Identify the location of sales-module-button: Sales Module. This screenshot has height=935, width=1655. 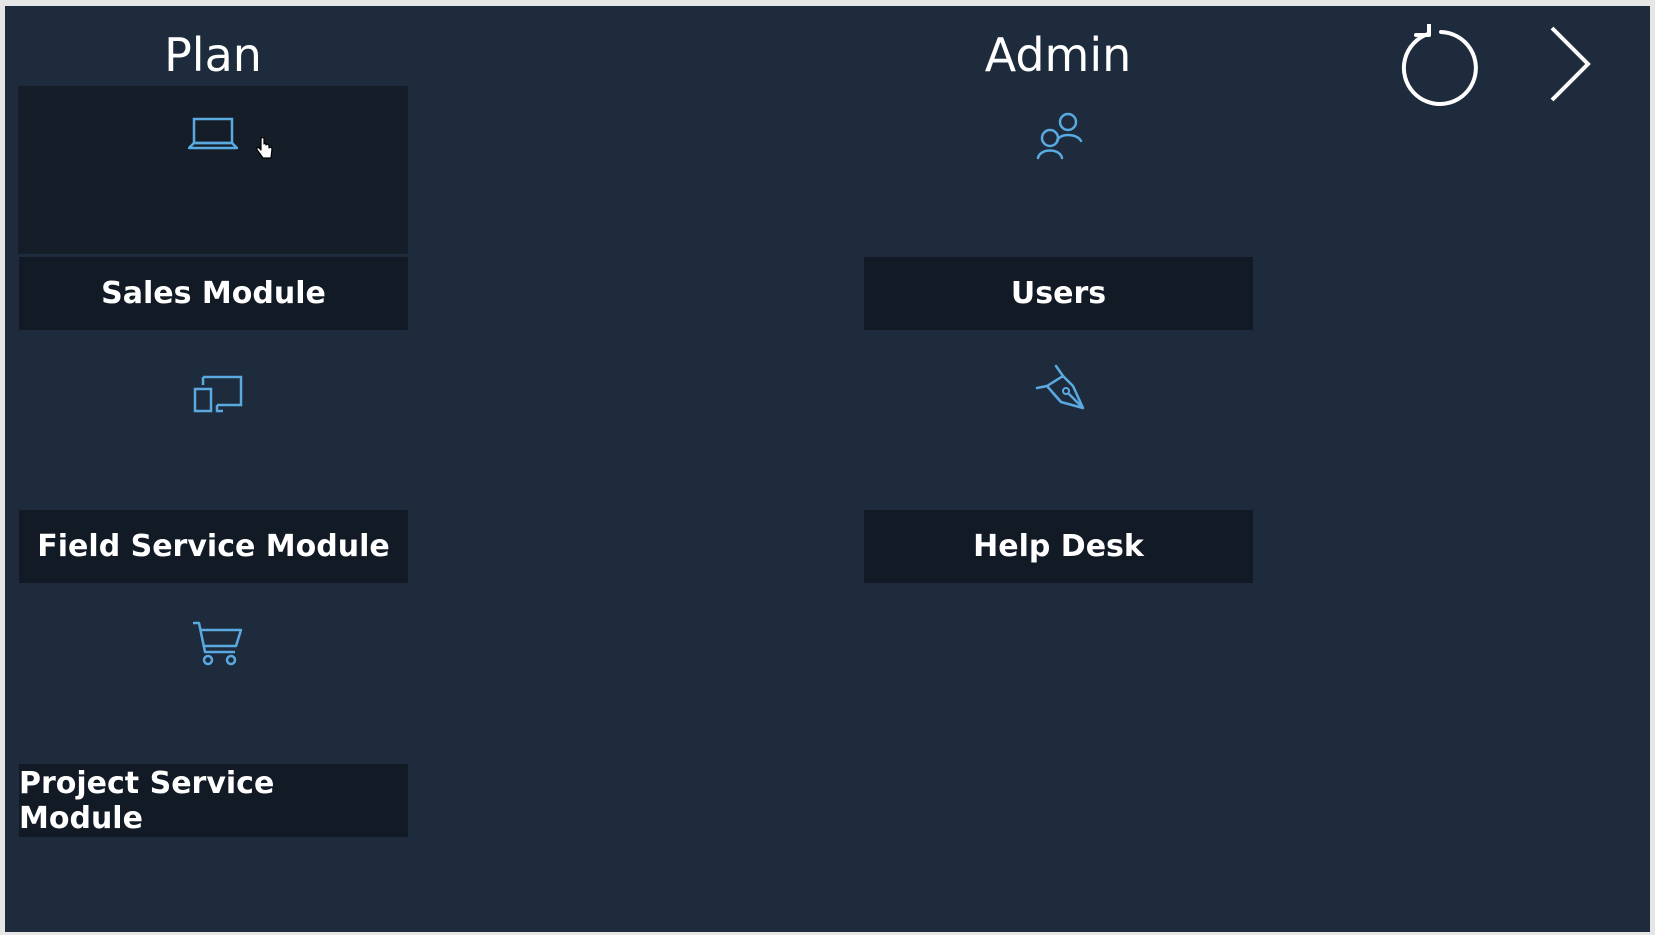
(213, 293).